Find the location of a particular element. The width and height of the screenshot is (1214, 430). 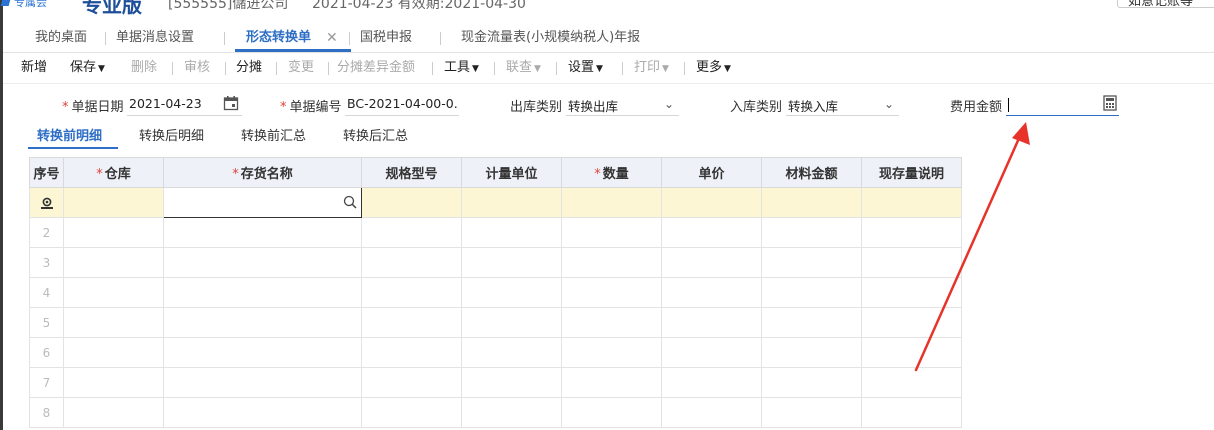

row-index-cell is located at coordinates (46, 202).